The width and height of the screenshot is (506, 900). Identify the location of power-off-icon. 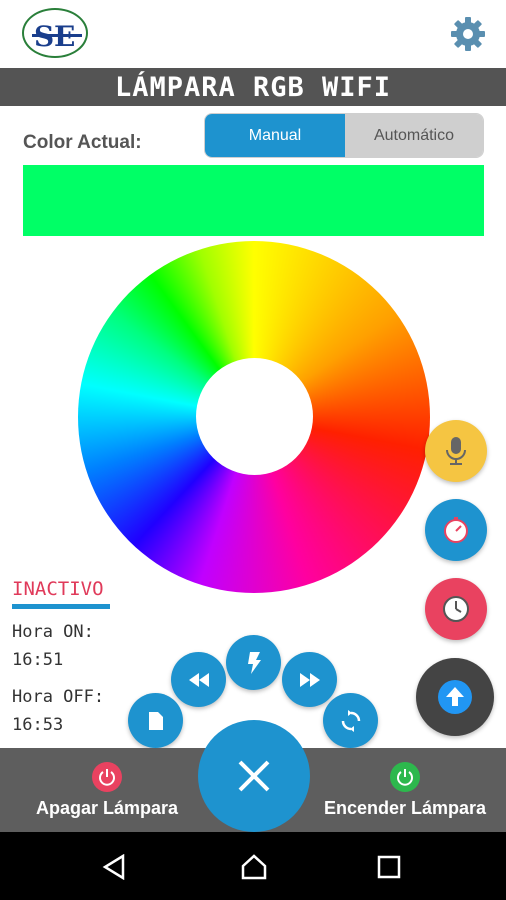
(107, 776).